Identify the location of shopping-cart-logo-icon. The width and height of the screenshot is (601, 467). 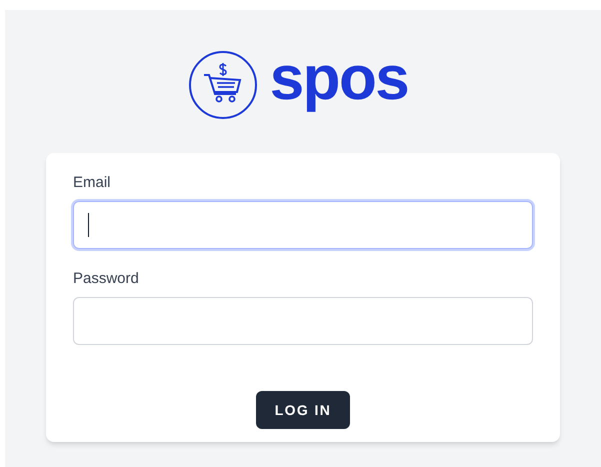
(223, 85).